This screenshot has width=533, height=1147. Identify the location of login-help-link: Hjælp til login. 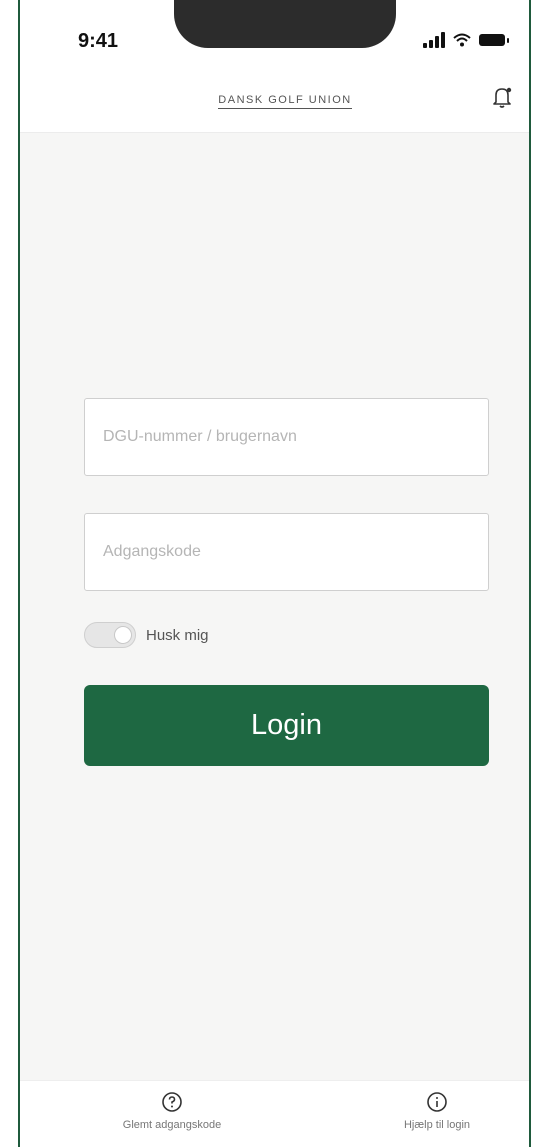
(433, 1111).